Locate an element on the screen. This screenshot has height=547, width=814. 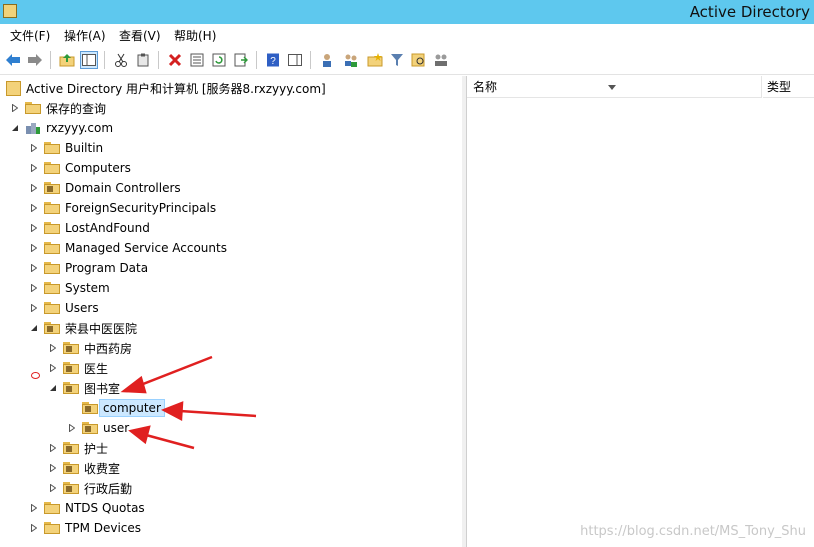
tree-item-saved-queries: 保存的查询 is located at coordinates (58, 108).